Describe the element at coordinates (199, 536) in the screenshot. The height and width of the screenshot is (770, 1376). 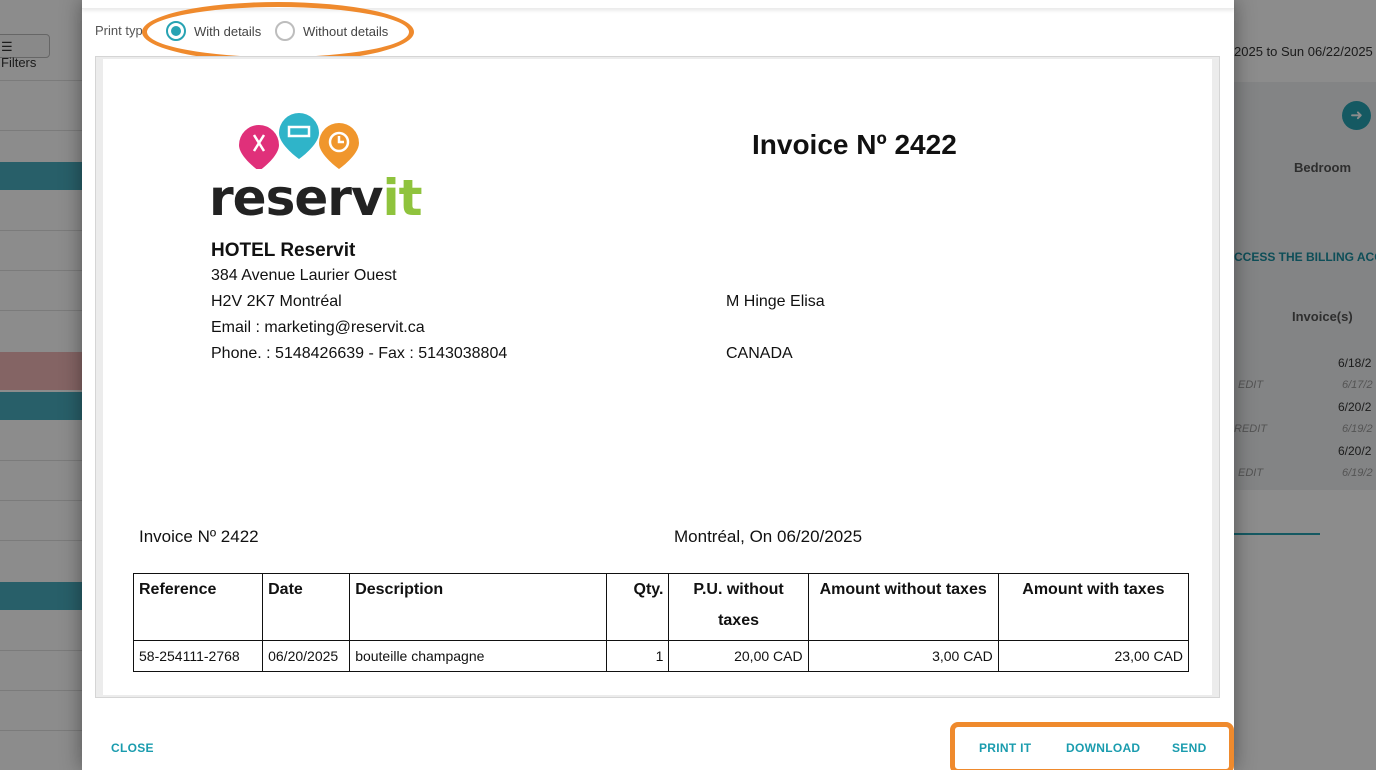
I see `invoice-number: Invoice Nº 2422` at that location.